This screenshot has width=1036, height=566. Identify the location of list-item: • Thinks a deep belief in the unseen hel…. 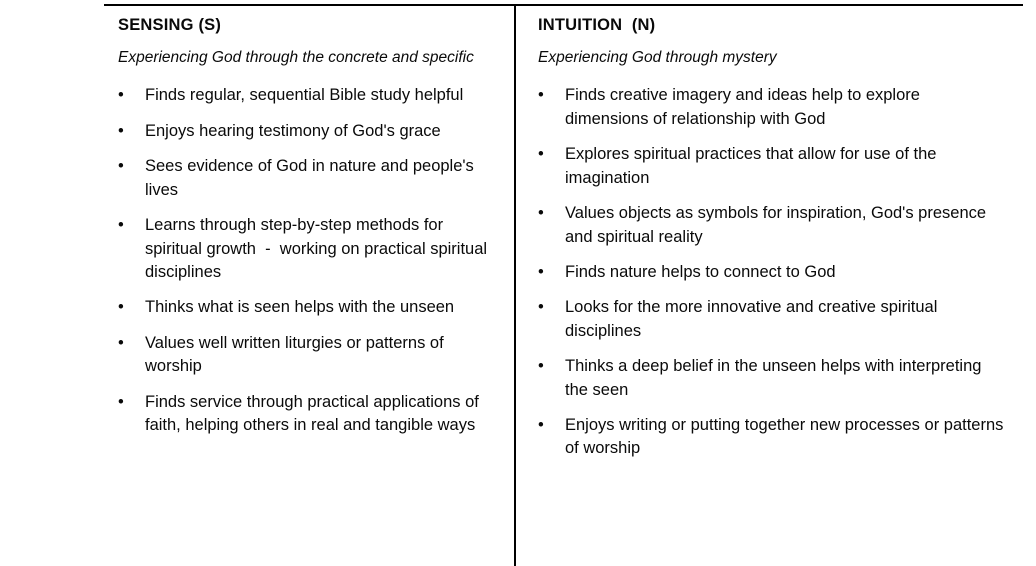
(772, 378).